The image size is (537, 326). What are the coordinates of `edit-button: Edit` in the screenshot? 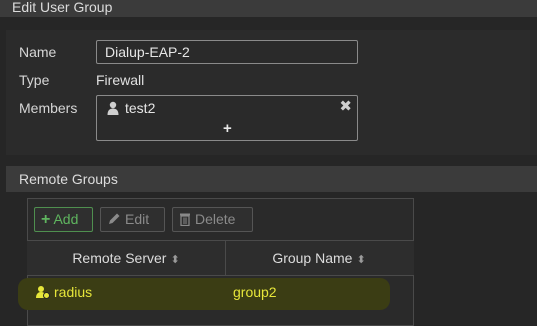 It's located at (132, 219).